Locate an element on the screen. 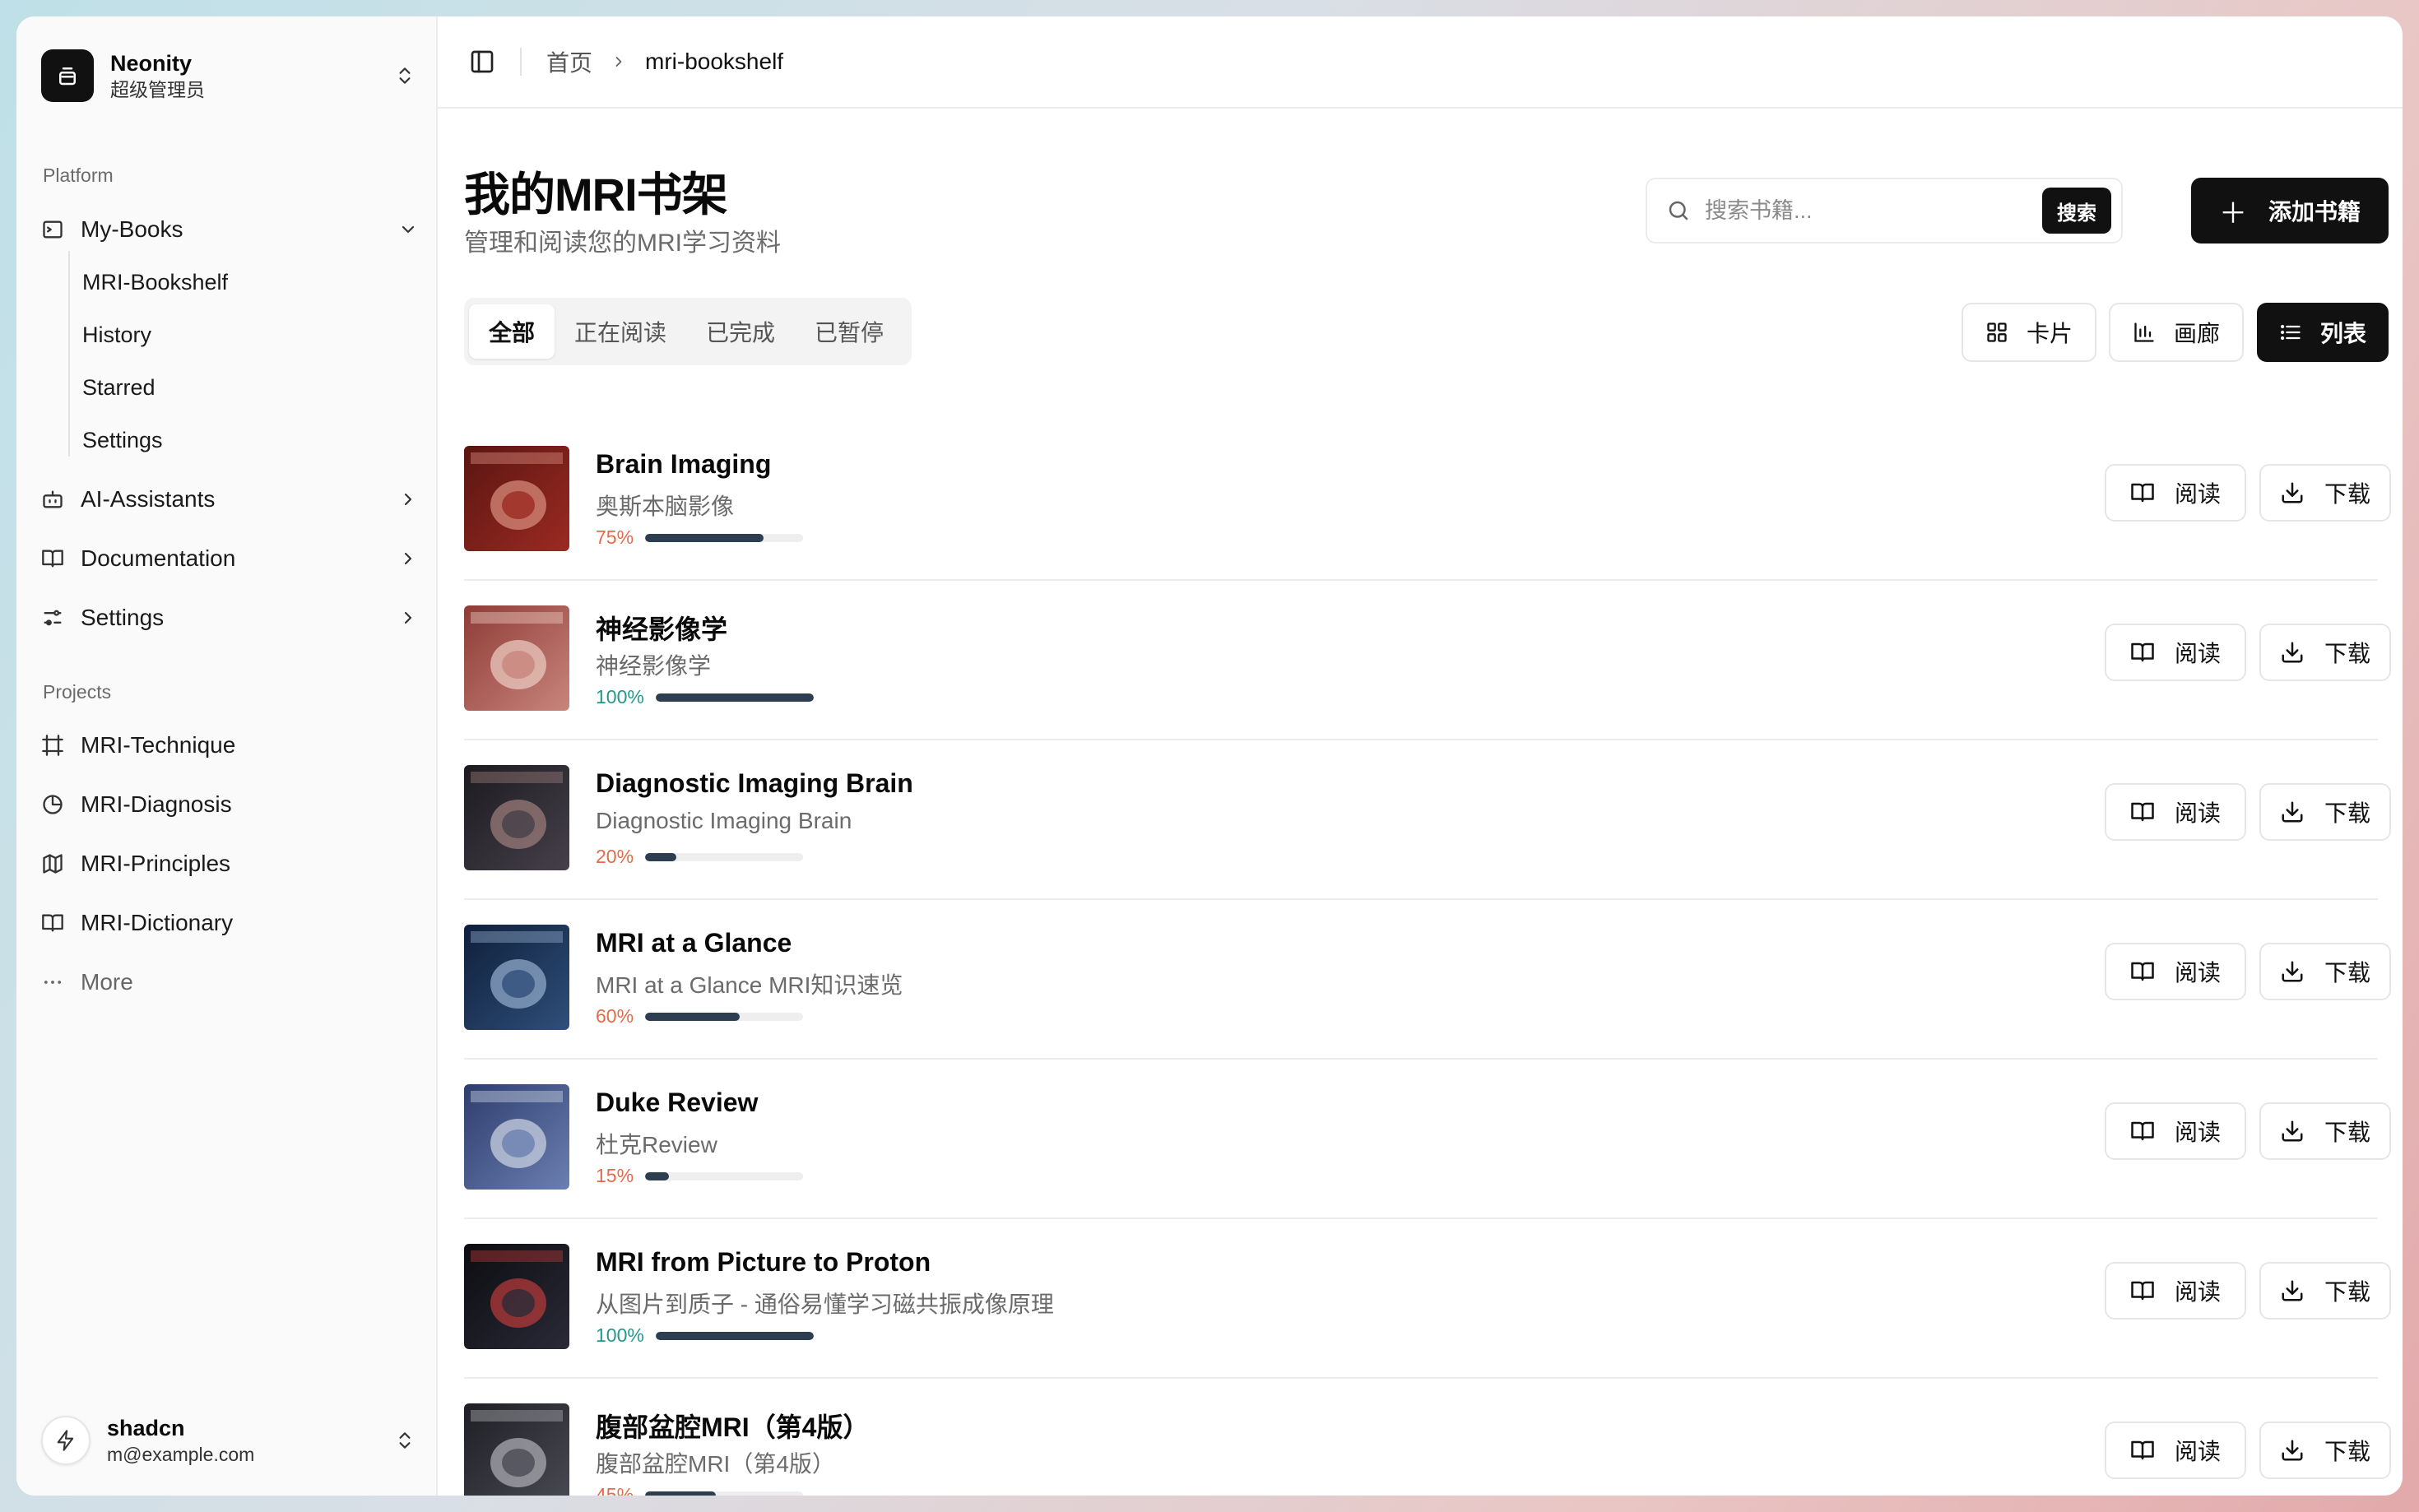 This screenshot has height=1512, width=2419. sidebar-subitem-mri-bookshelf: MRI-Bookshelf is located at coordinates (247, 282).